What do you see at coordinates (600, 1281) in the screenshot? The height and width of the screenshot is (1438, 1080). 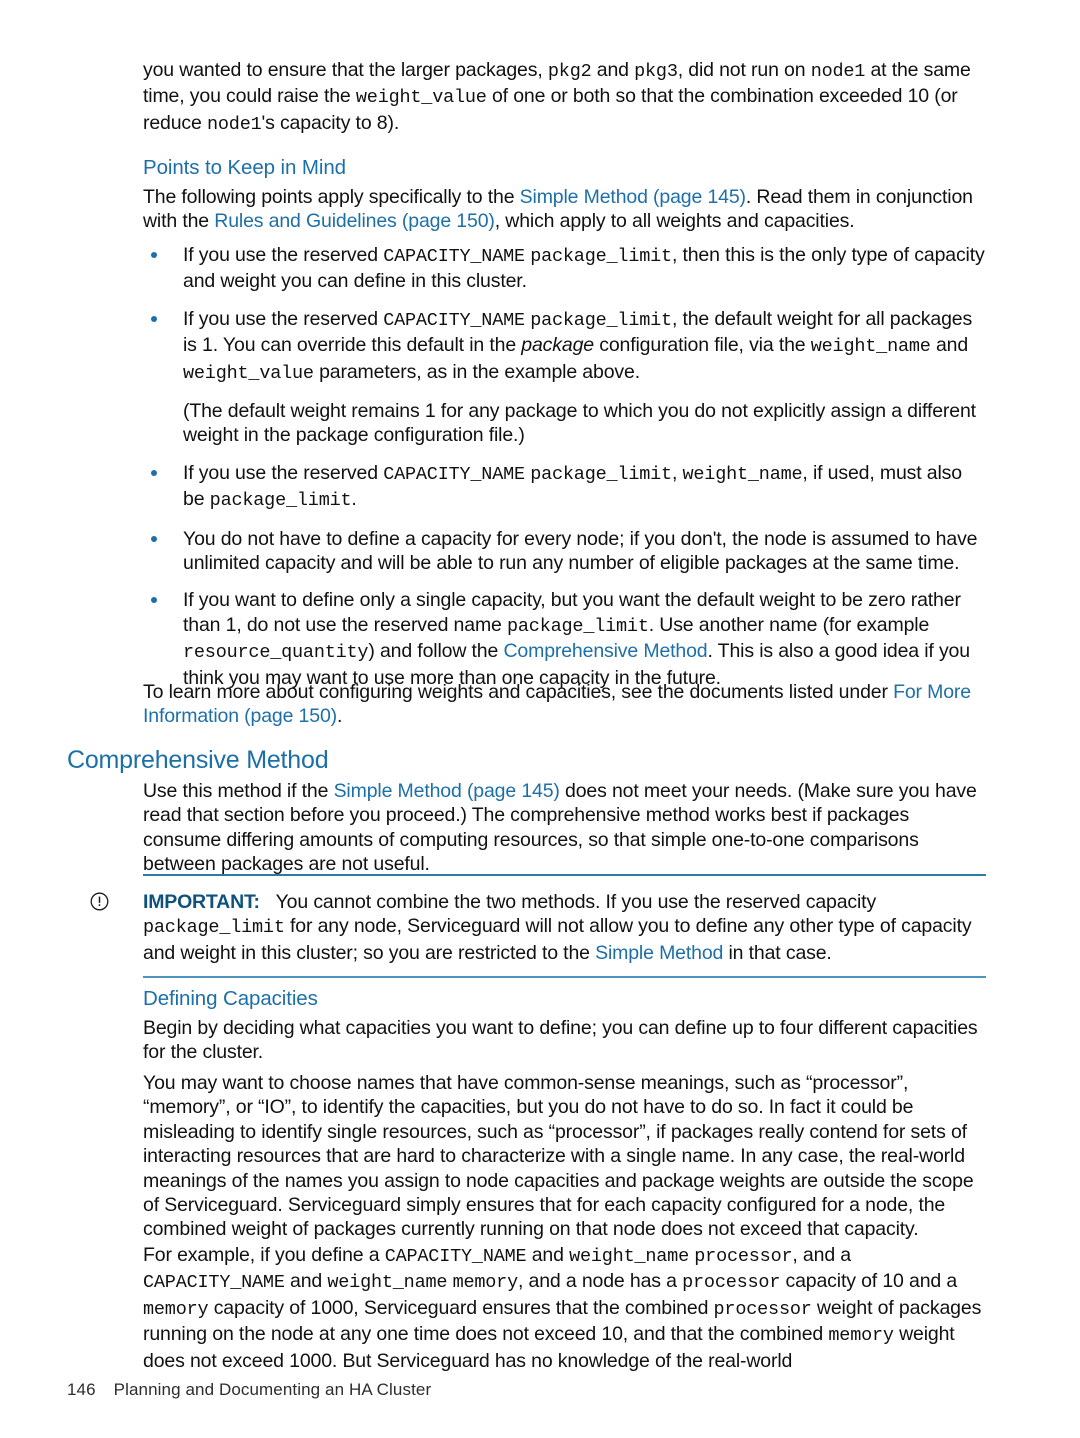 I see `para3-g: , and a node has a` at bounding box center [600, 1281].